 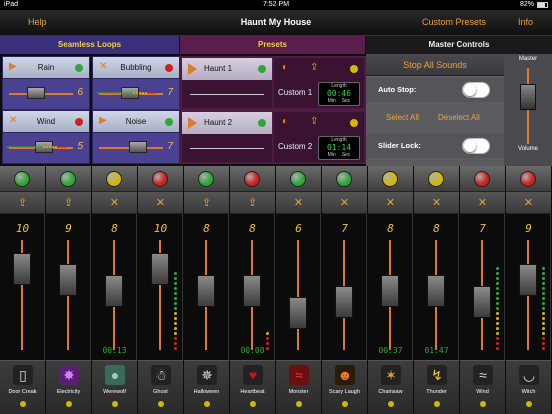 I want to click on channel-time: 00:37, so click(x=390, y=350).